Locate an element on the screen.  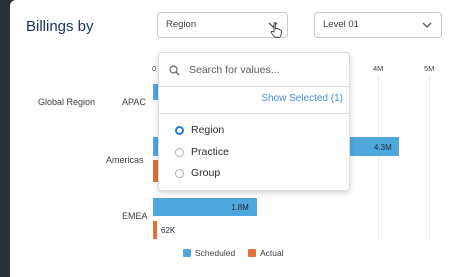
option-group: Group is located at coordinates (197, 173).